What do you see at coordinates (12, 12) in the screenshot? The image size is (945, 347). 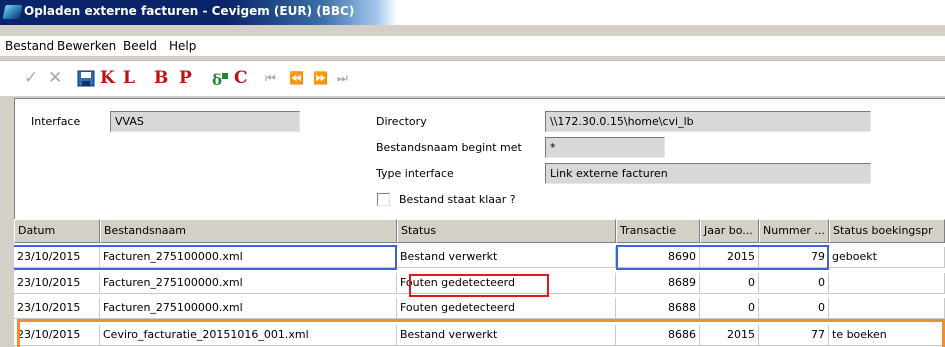 I see `app-icon` at bounding box center [12, 12].